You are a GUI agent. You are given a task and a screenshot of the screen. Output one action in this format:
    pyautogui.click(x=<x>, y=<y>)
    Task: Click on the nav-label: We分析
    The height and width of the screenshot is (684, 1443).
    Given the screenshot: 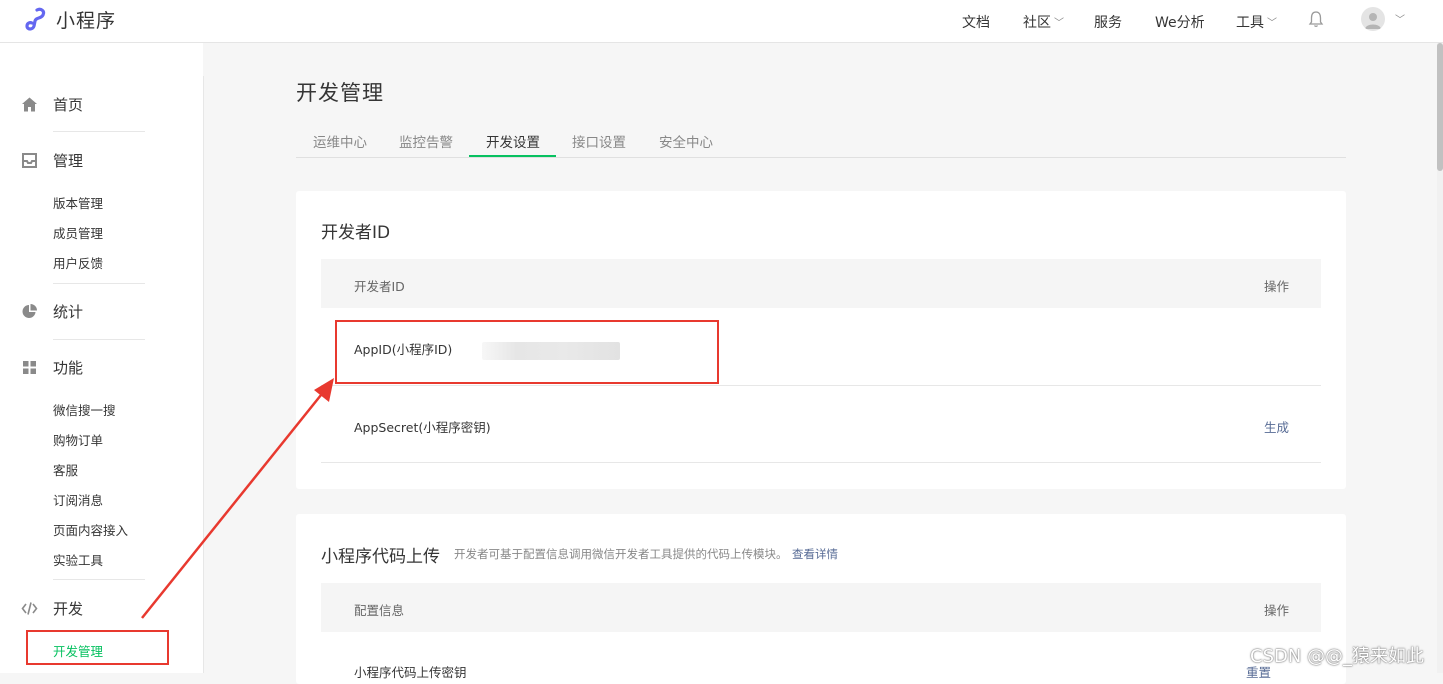 What is the action you would take?
    pyautogui.click(x=1180, y=22)
    